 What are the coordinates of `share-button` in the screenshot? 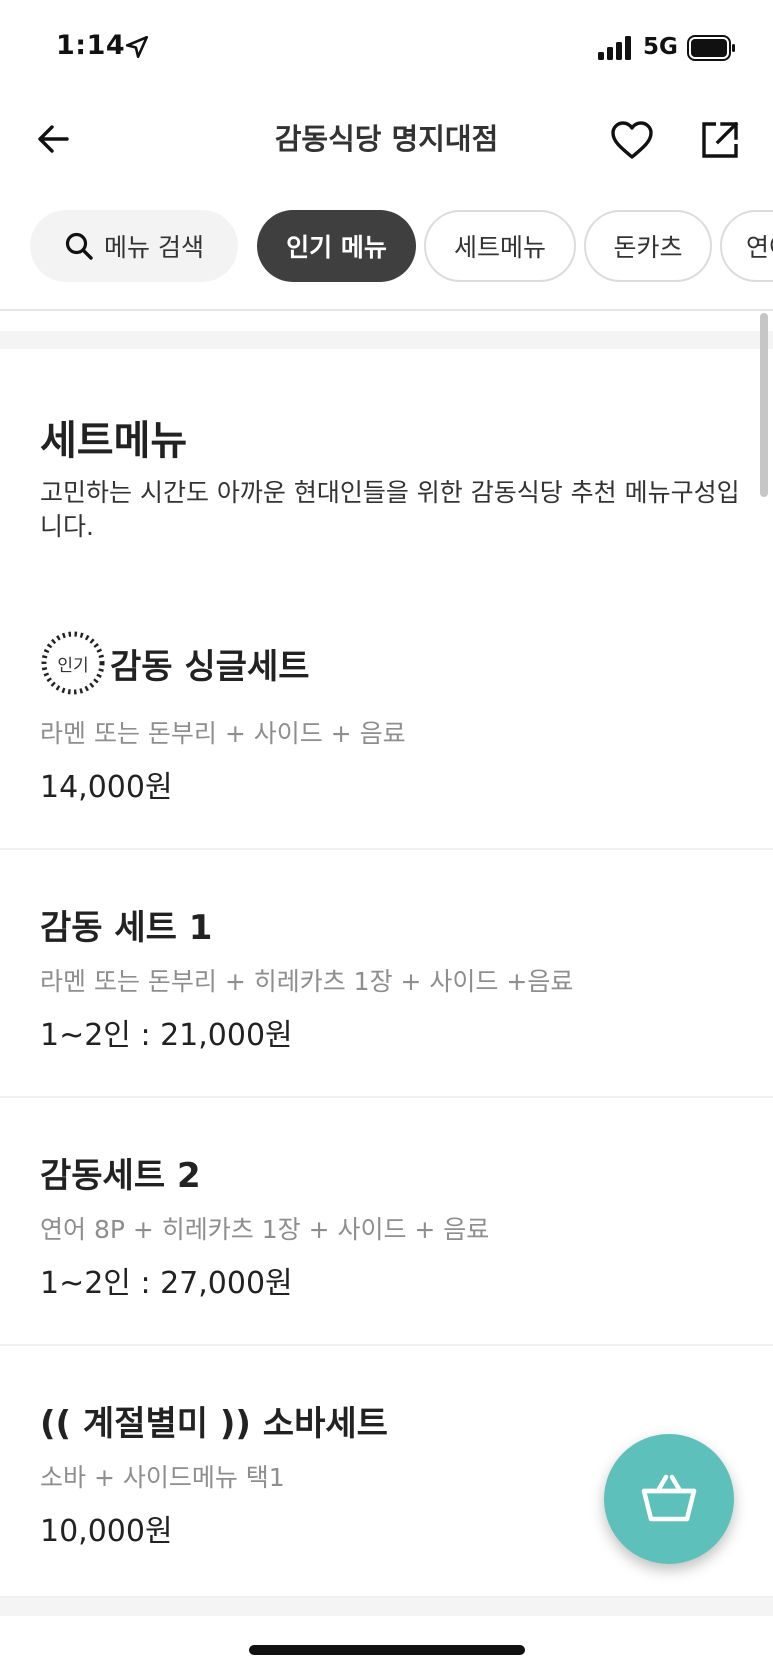 It's located at (720, 140).